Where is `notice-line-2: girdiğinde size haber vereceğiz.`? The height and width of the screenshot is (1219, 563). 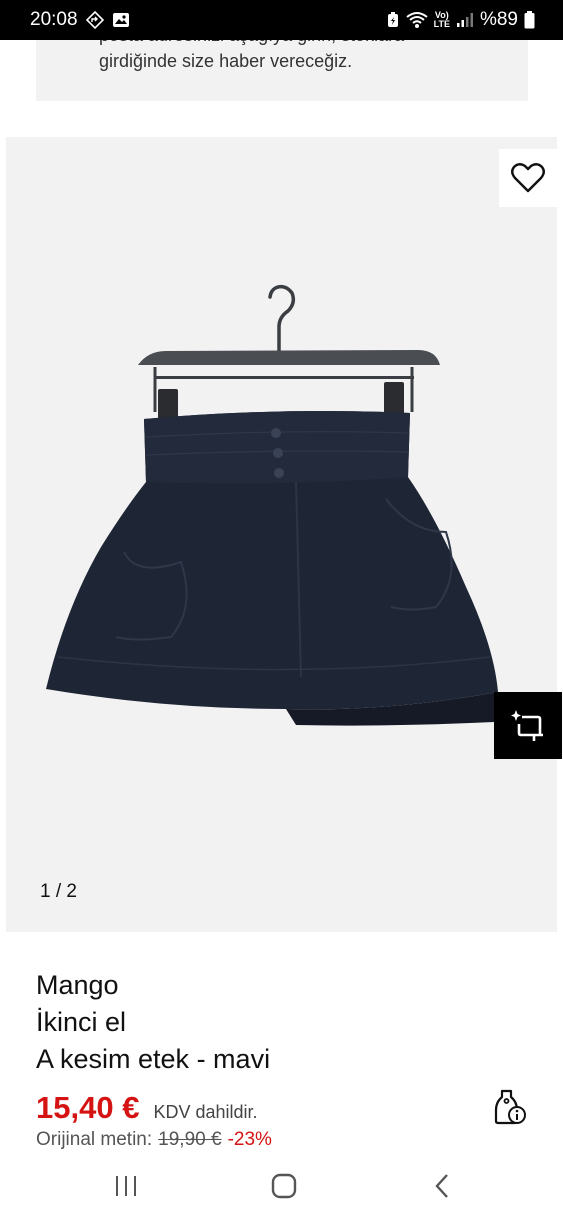 notice-line-2: girdiğinde size haber vereceğiz. is located at coordinates (226, 61).